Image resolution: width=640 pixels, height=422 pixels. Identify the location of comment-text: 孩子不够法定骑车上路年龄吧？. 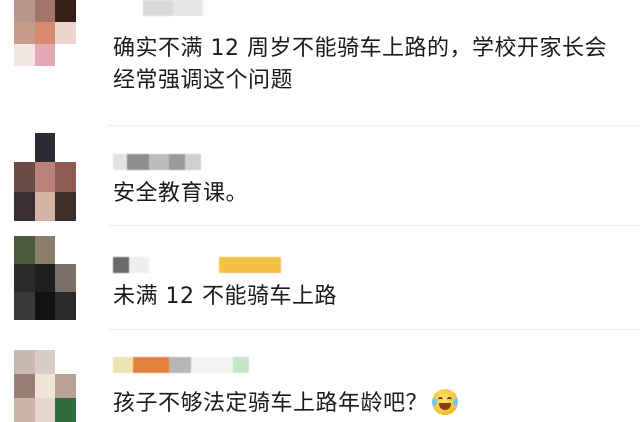
(286, 404).